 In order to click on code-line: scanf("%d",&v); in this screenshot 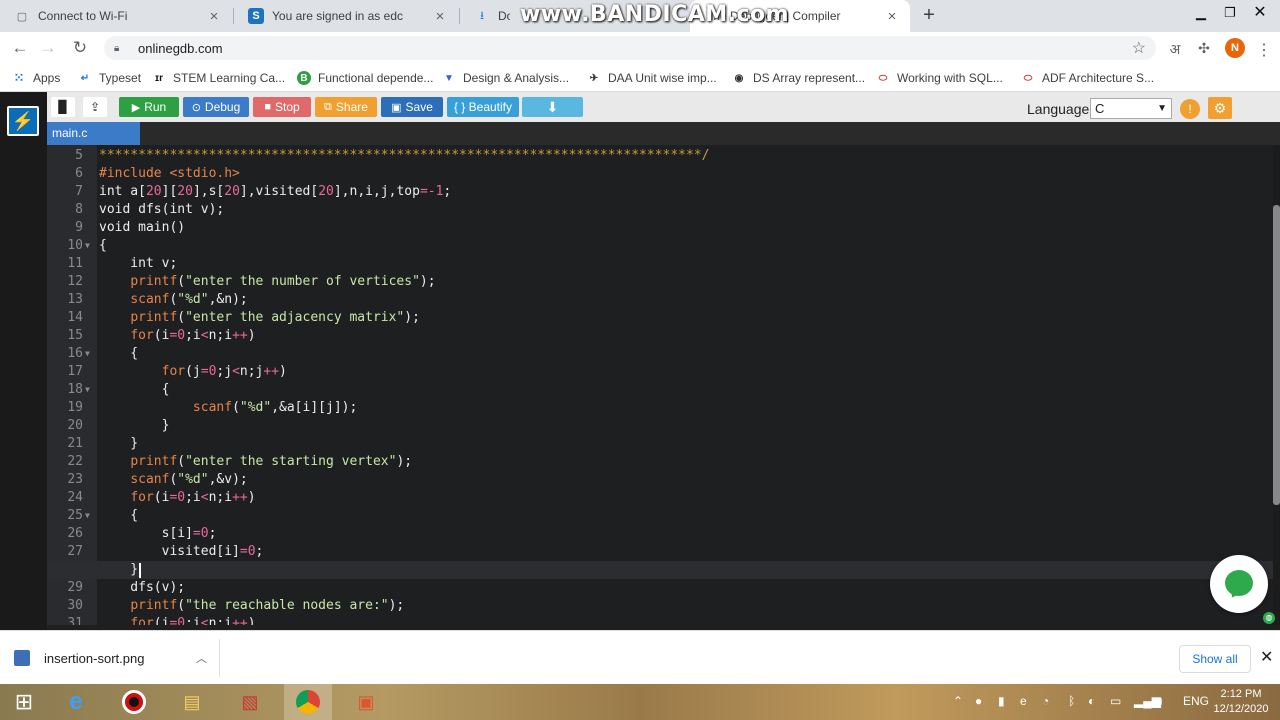, I will do `click(173, 480)`.